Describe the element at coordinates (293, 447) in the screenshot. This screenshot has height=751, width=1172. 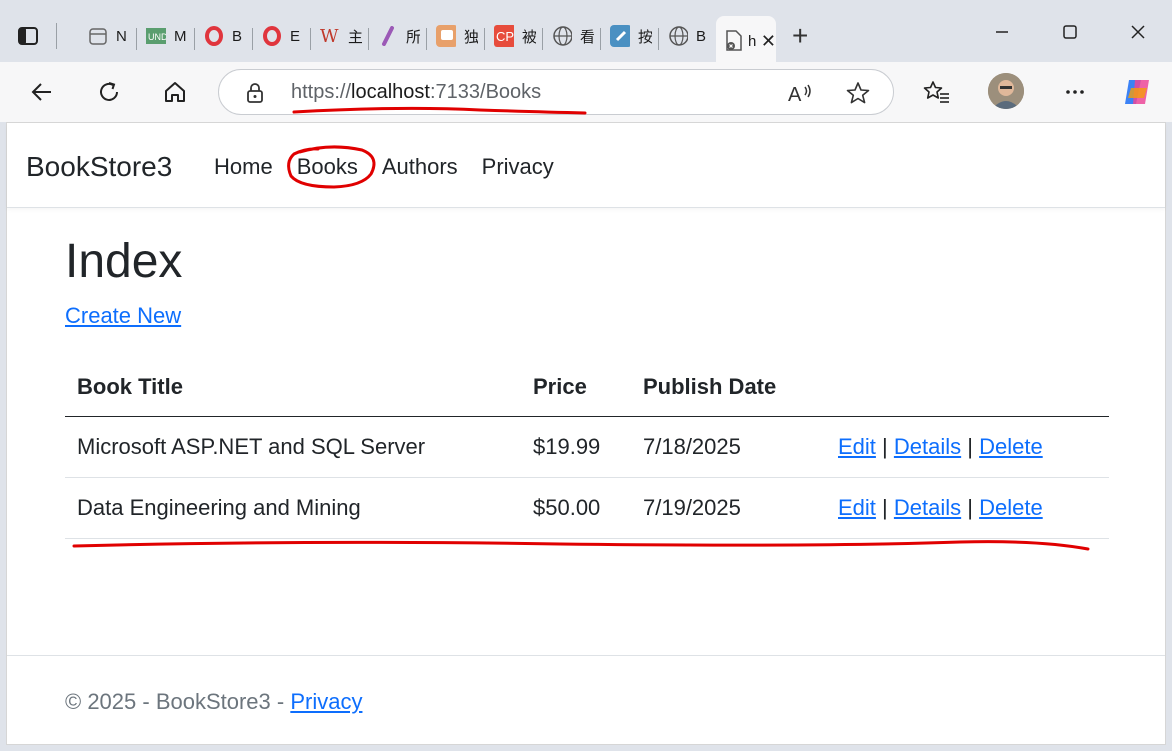
I see `cell-title: Microsoft ASP.NET and SQL Server` at that location.